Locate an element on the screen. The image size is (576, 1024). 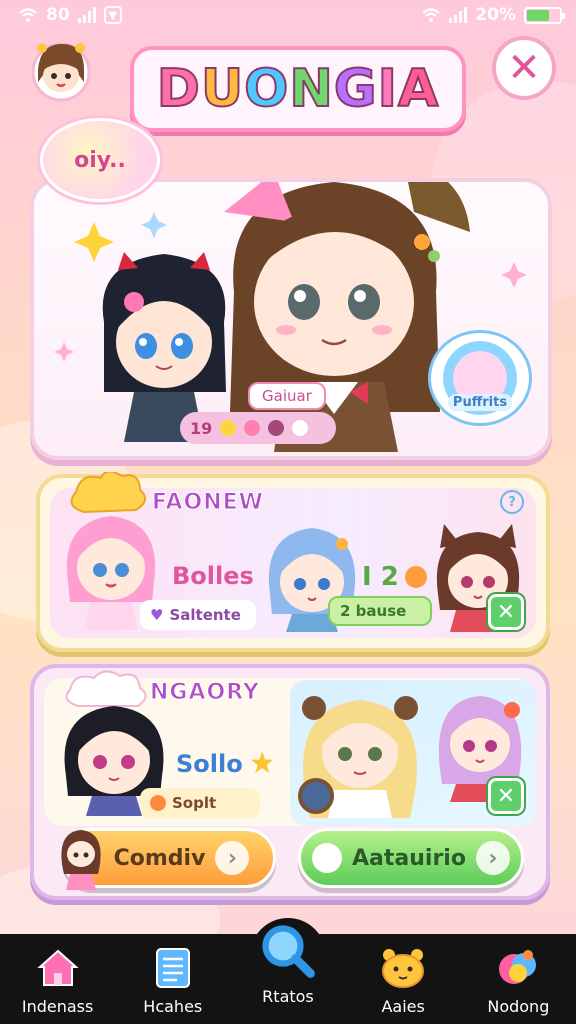
bottom-tab-bar: Indenass Hcahes Rtatos Aaies Nodong is located at coordinates (288, 974).